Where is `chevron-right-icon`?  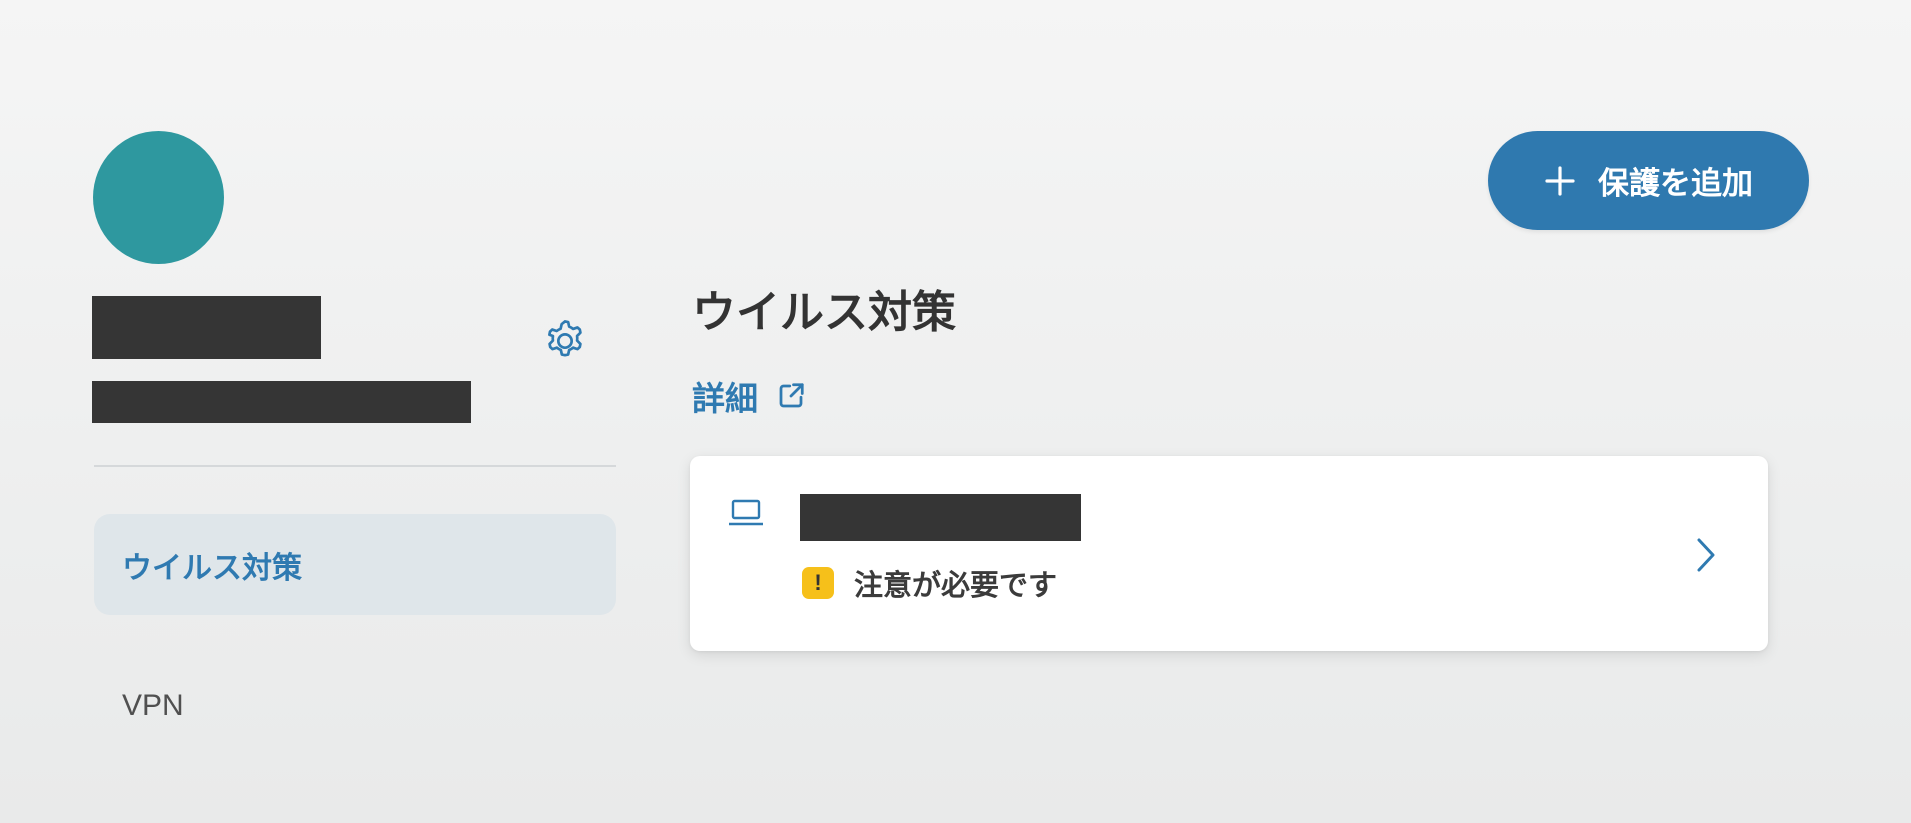
chevron-right-icon is located at coordinates (1706, 555).